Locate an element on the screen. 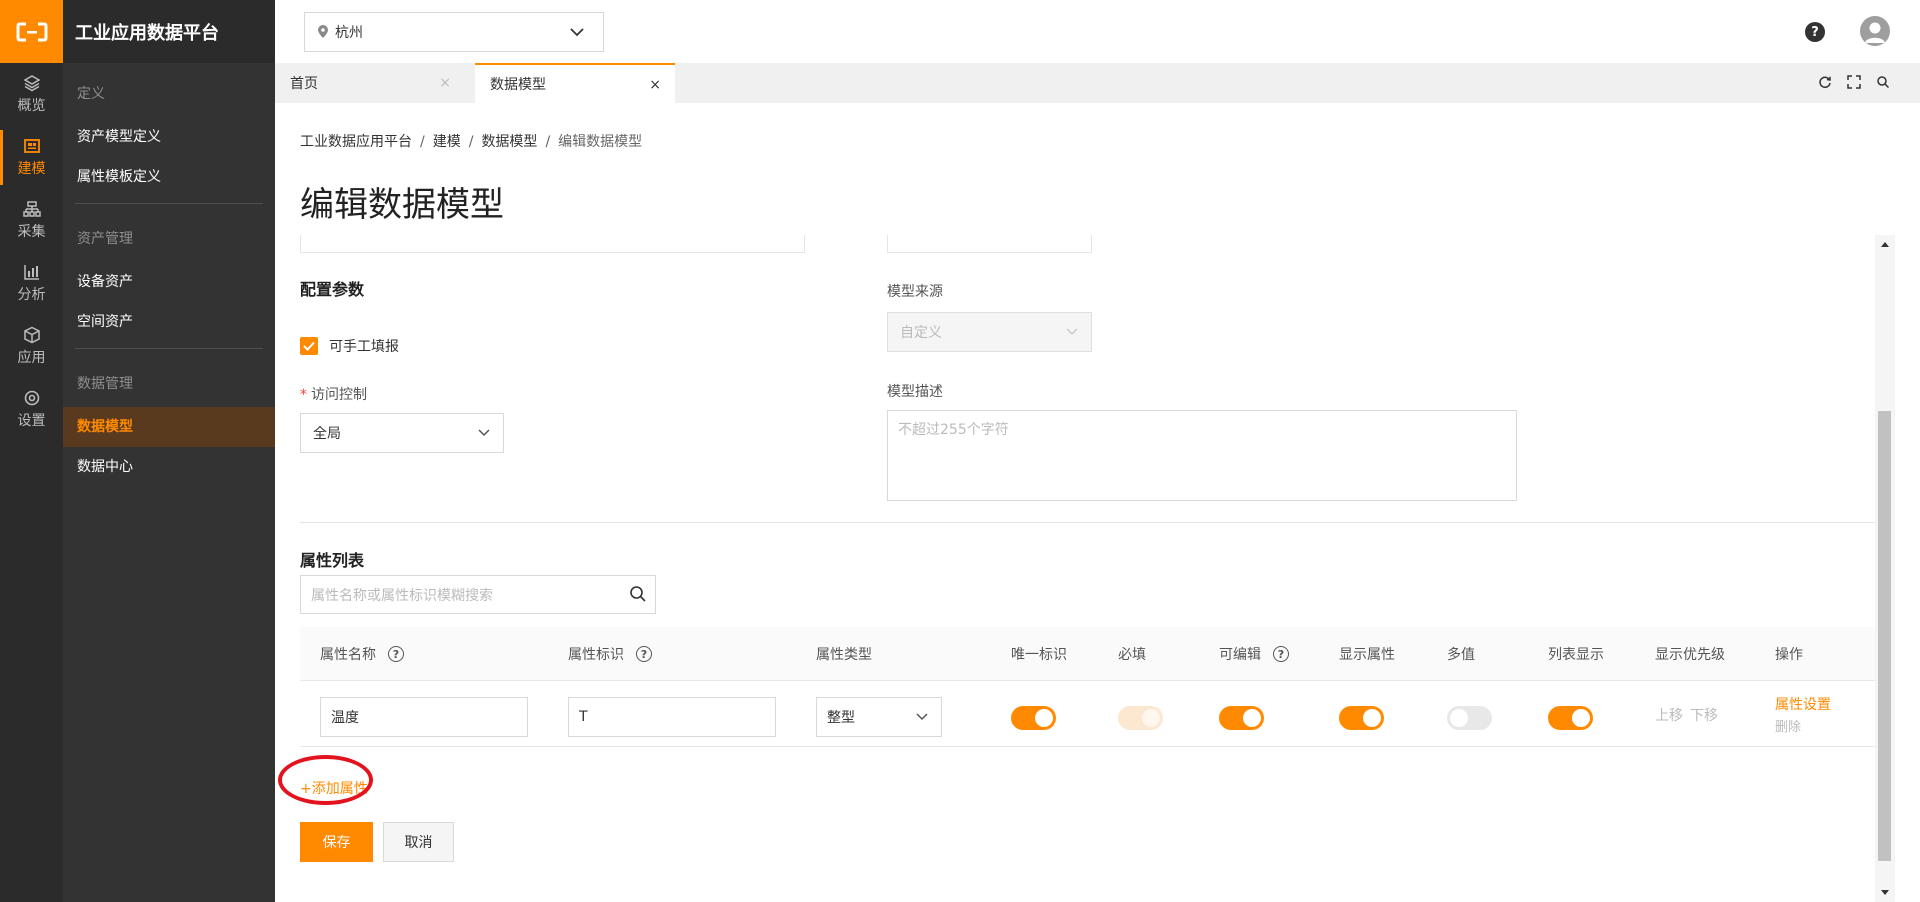  add-attribute-link: +添加属性 is located at coordinates (334, 788).